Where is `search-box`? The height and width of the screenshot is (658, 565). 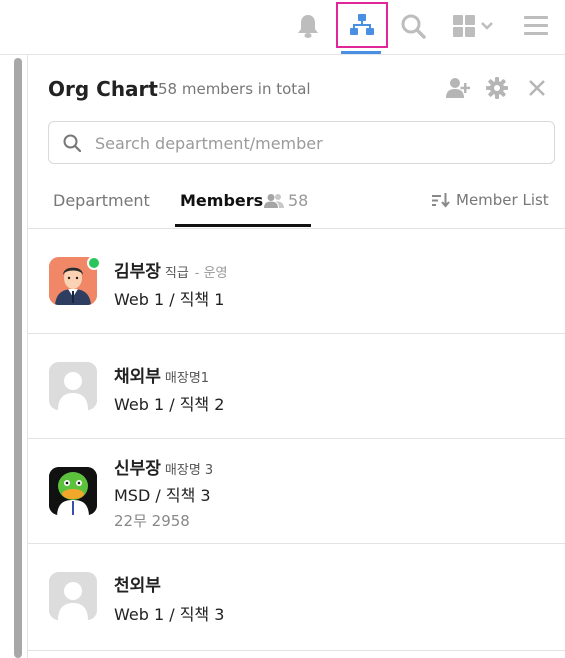
search-box is located at coordinates (301, 143).